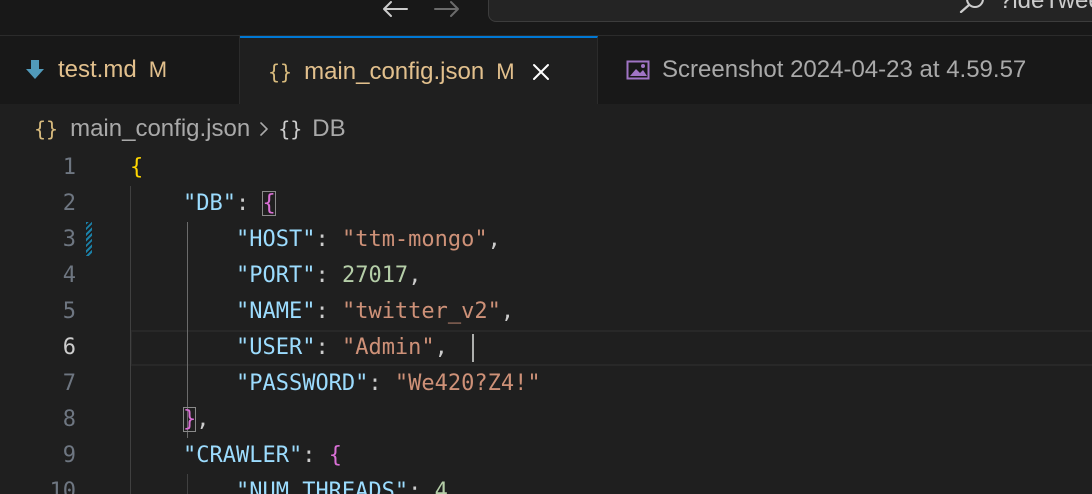  Describe the element at coordinates (290, 129) in the screenshot. I see `object-symbol-icon: {}` at that location.